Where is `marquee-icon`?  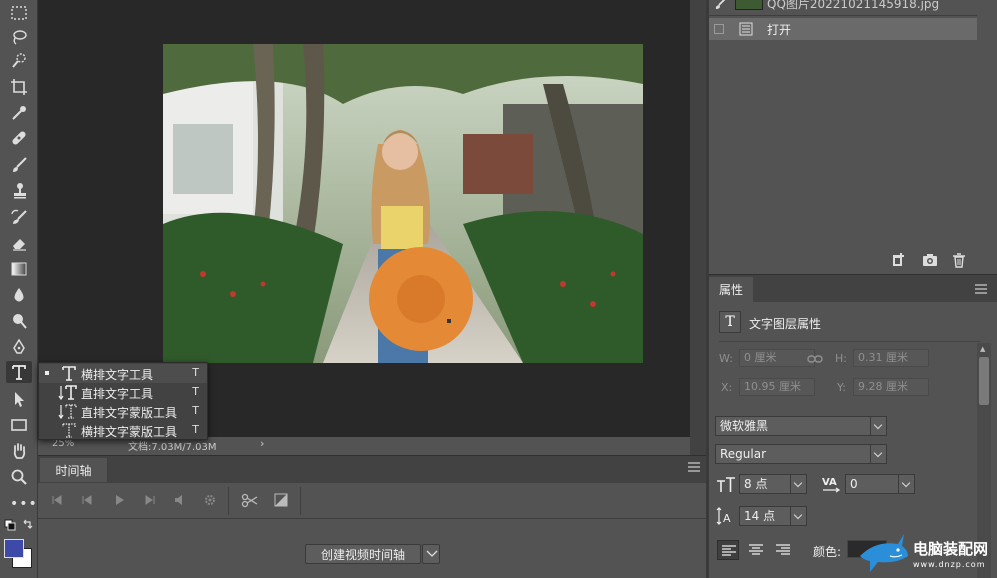 marquee-icon is located at coordinates (19, 13).